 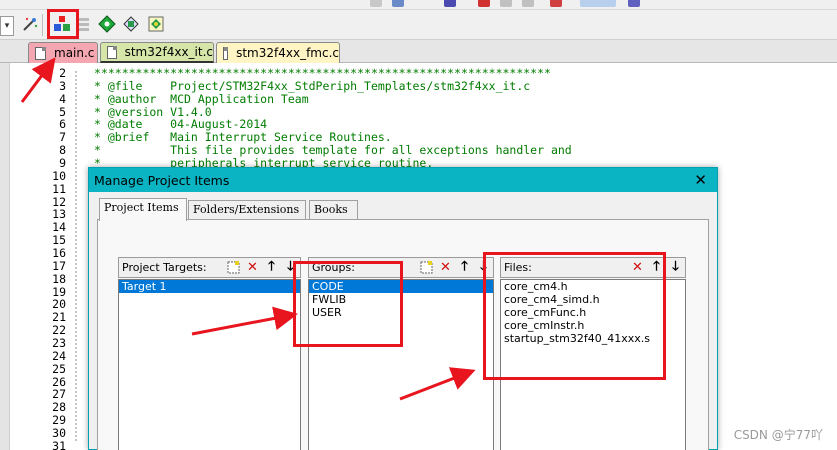 I want to click on tab-folders-extensions: Folders/Extensions, so click(x=247, y=210).